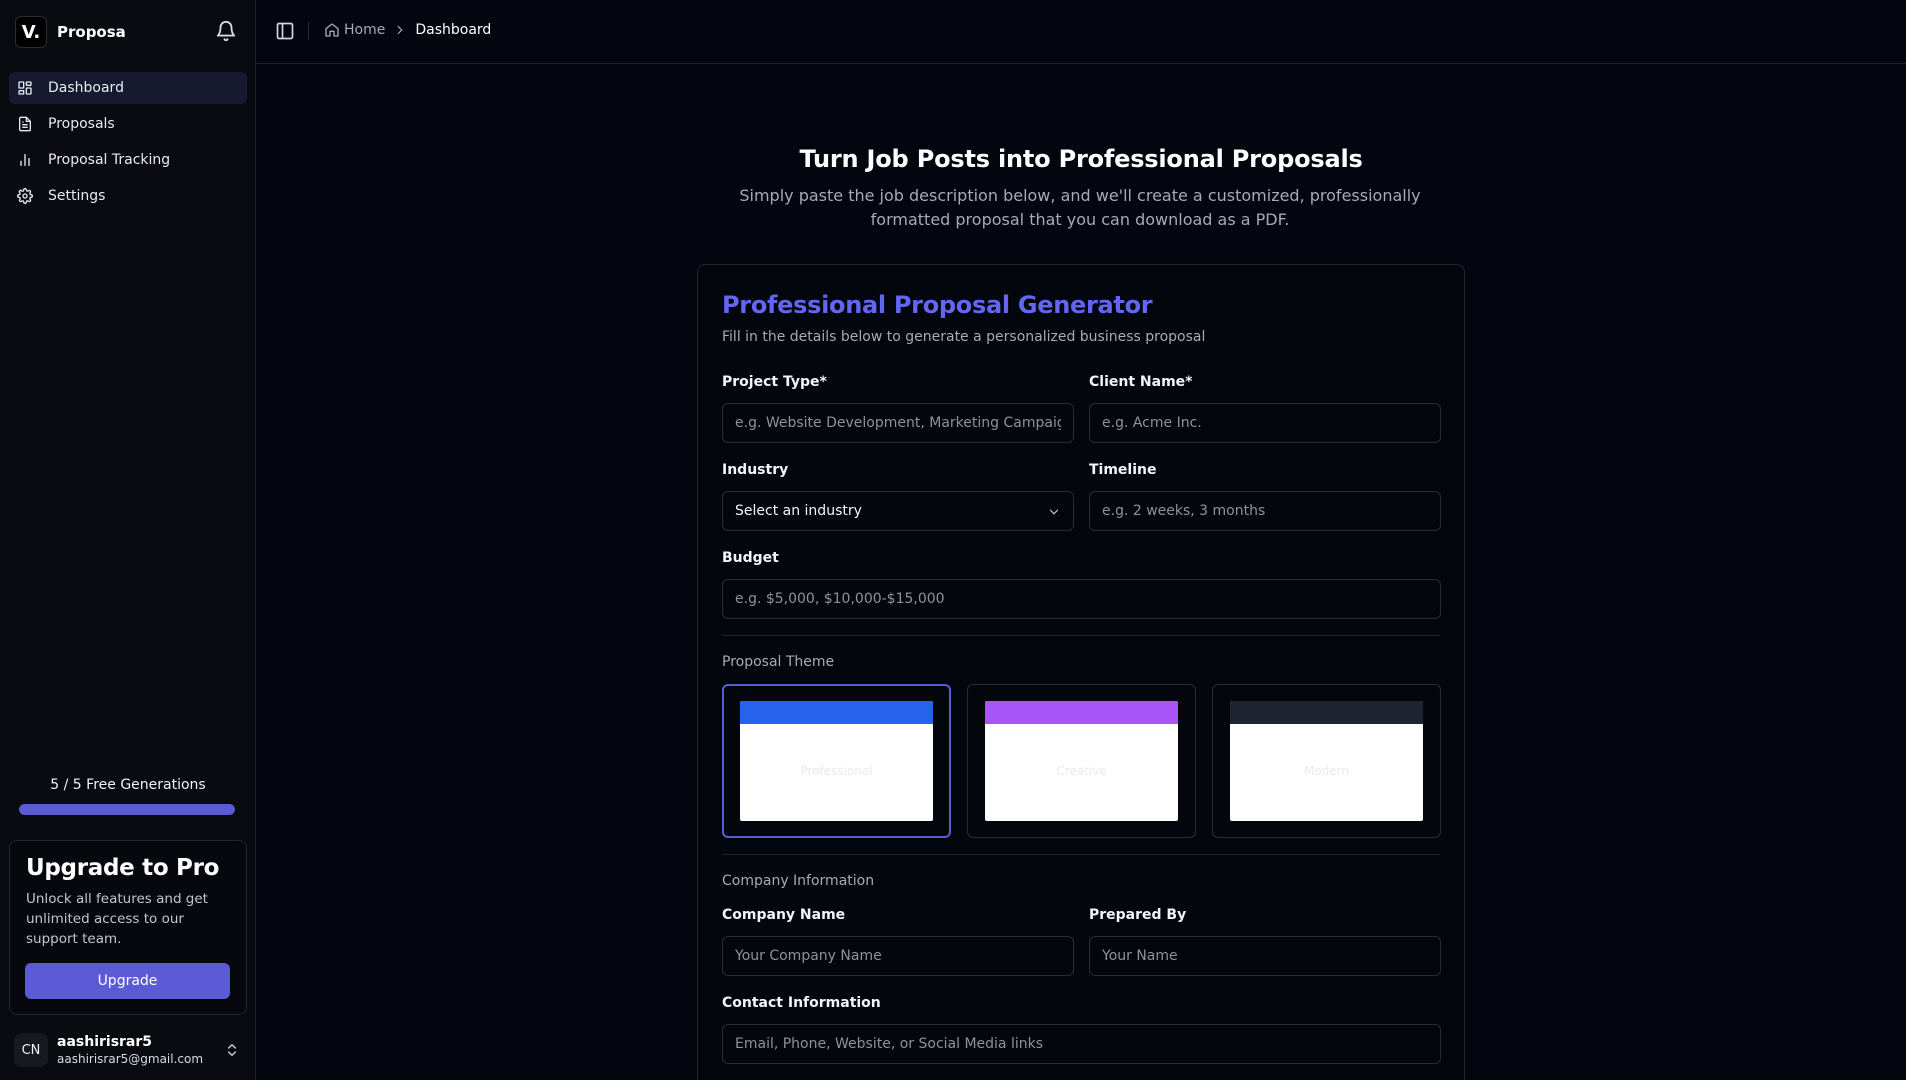  Describe the element at coordinates (128, 88) in the screenshot. I see `sidebar-item-dashboard: Dashboard` at that location.